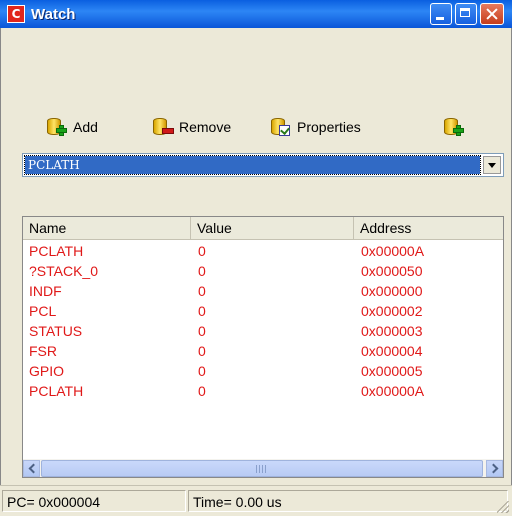 The height and width of the screenshot is (516, 512). I want to click on symbol-select: PCLATH, so click(263, 165).